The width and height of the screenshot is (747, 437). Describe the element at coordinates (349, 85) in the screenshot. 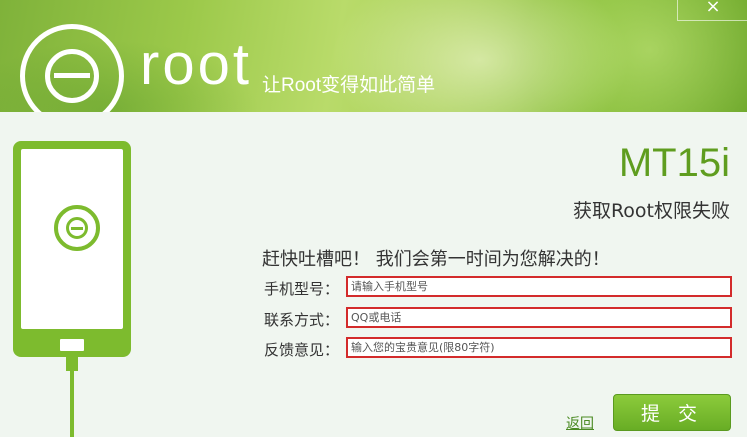

I see `brand-slogan: 让Root变得如此简单` at that location.